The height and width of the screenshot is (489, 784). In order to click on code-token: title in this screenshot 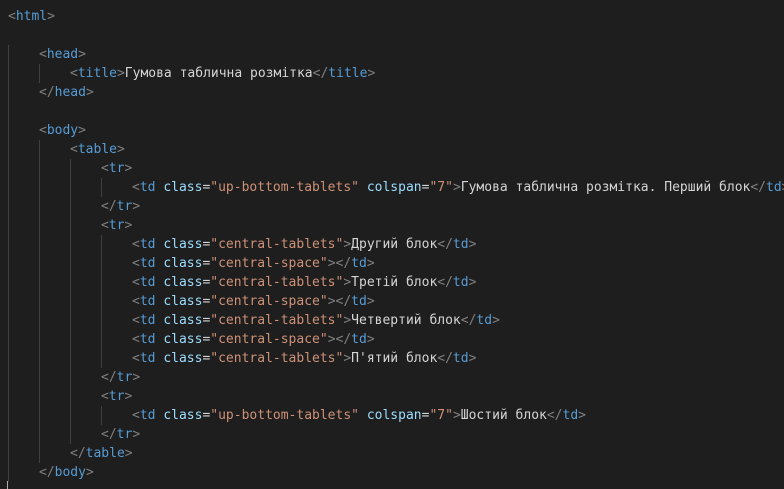, I will do `click(348, 73)`.